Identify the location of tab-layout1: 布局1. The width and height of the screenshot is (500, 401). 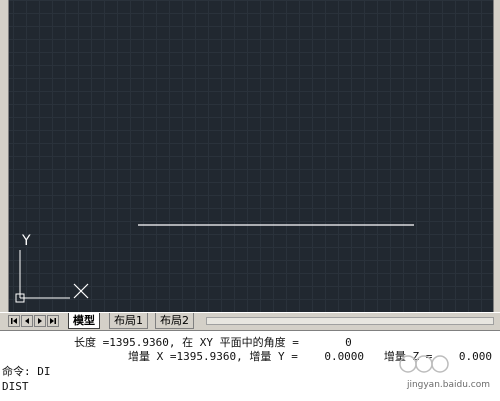
(128, 321).